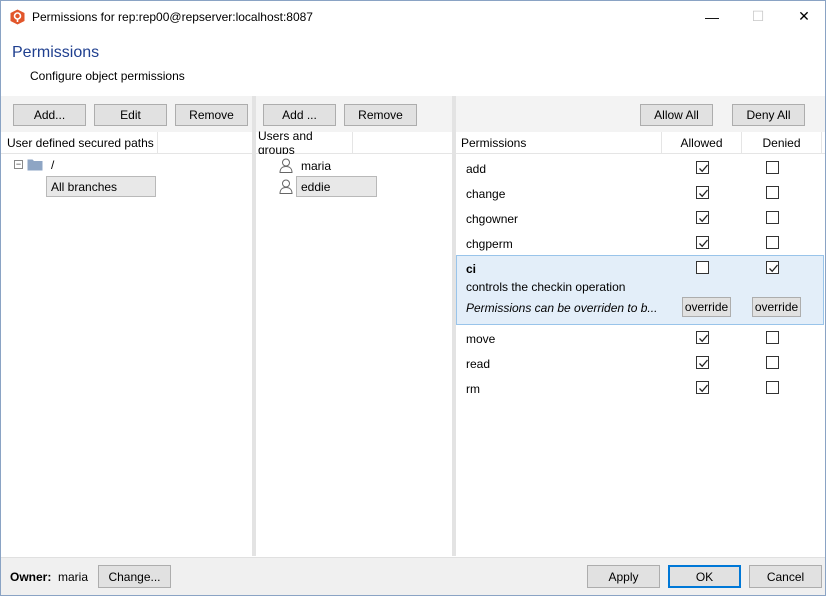  What do you see at coordinates (785, 576) in the screenshot?
I see `cancel-button: Cancel` at bounding box center [785, 576].